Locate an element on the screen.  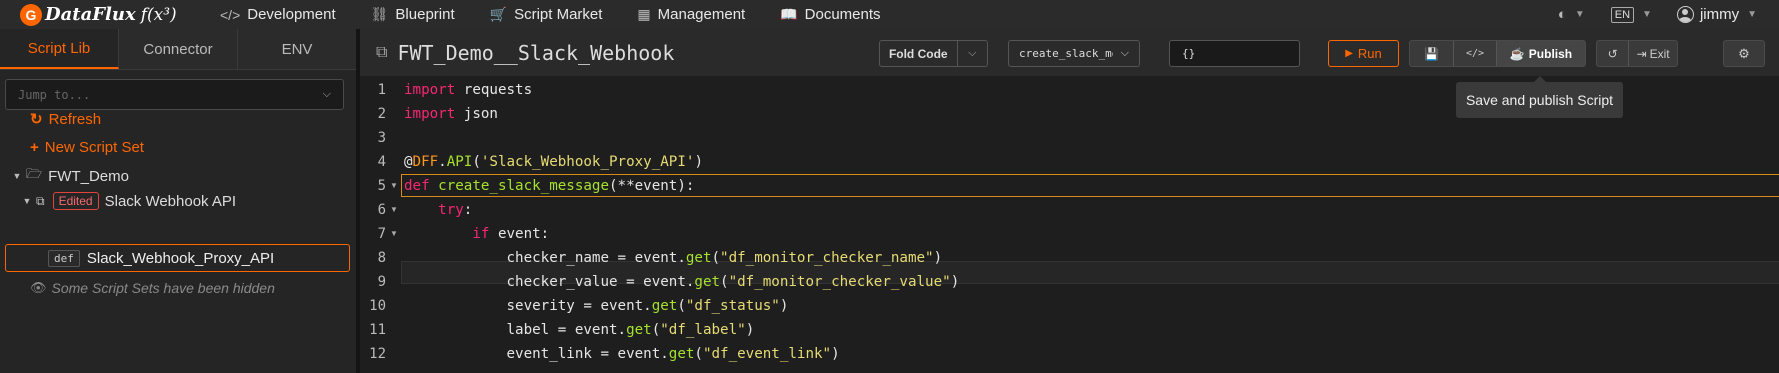
coffee-icon: ☕ is located at coordinates (1517, 53).